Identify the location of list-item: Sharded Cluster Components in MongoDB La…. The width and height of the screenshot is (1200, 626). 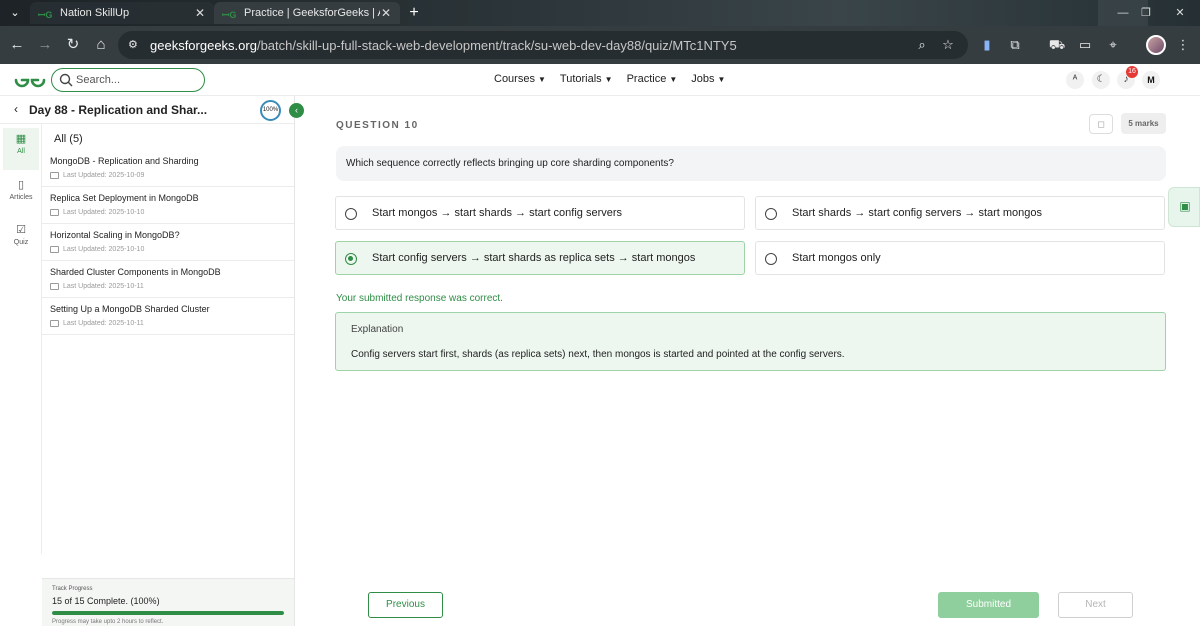
(168, 279).